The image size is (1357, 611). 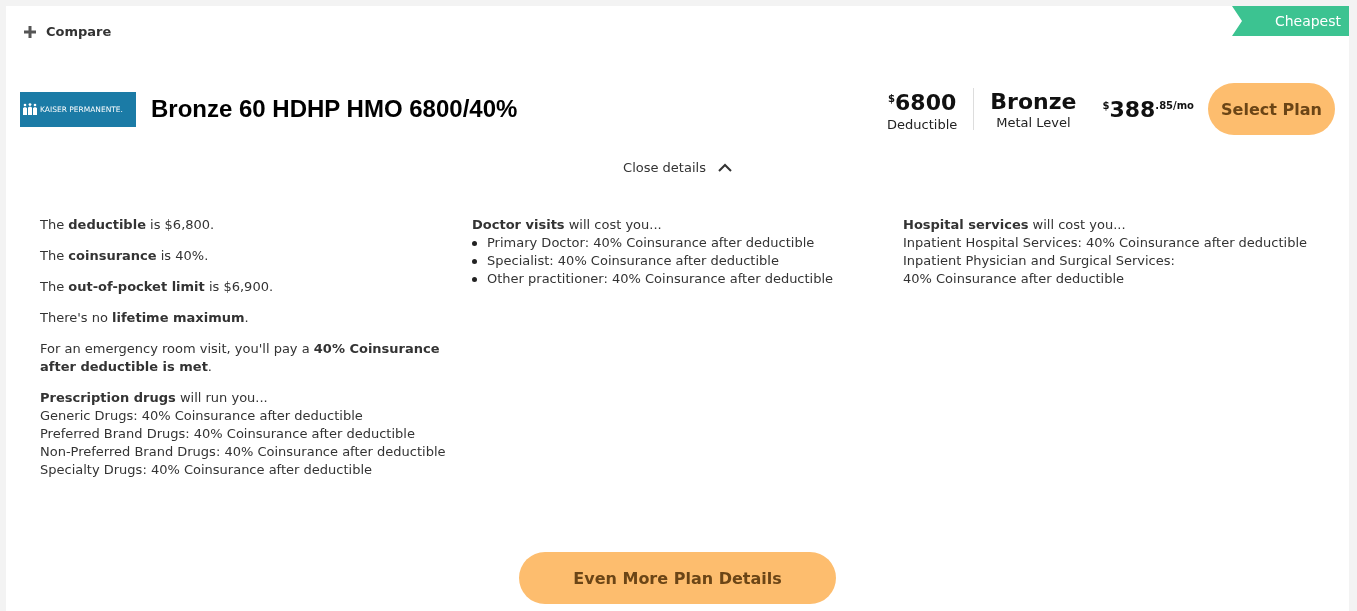 I want to click on more-plan-details-button: Even More Plan Details, so click(x=677, y=578).